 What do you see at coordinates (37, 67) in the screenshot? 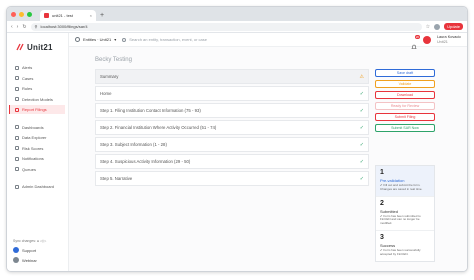
I see `sidebar-item-alerts: Alerts` at bounding box center [37, 67].